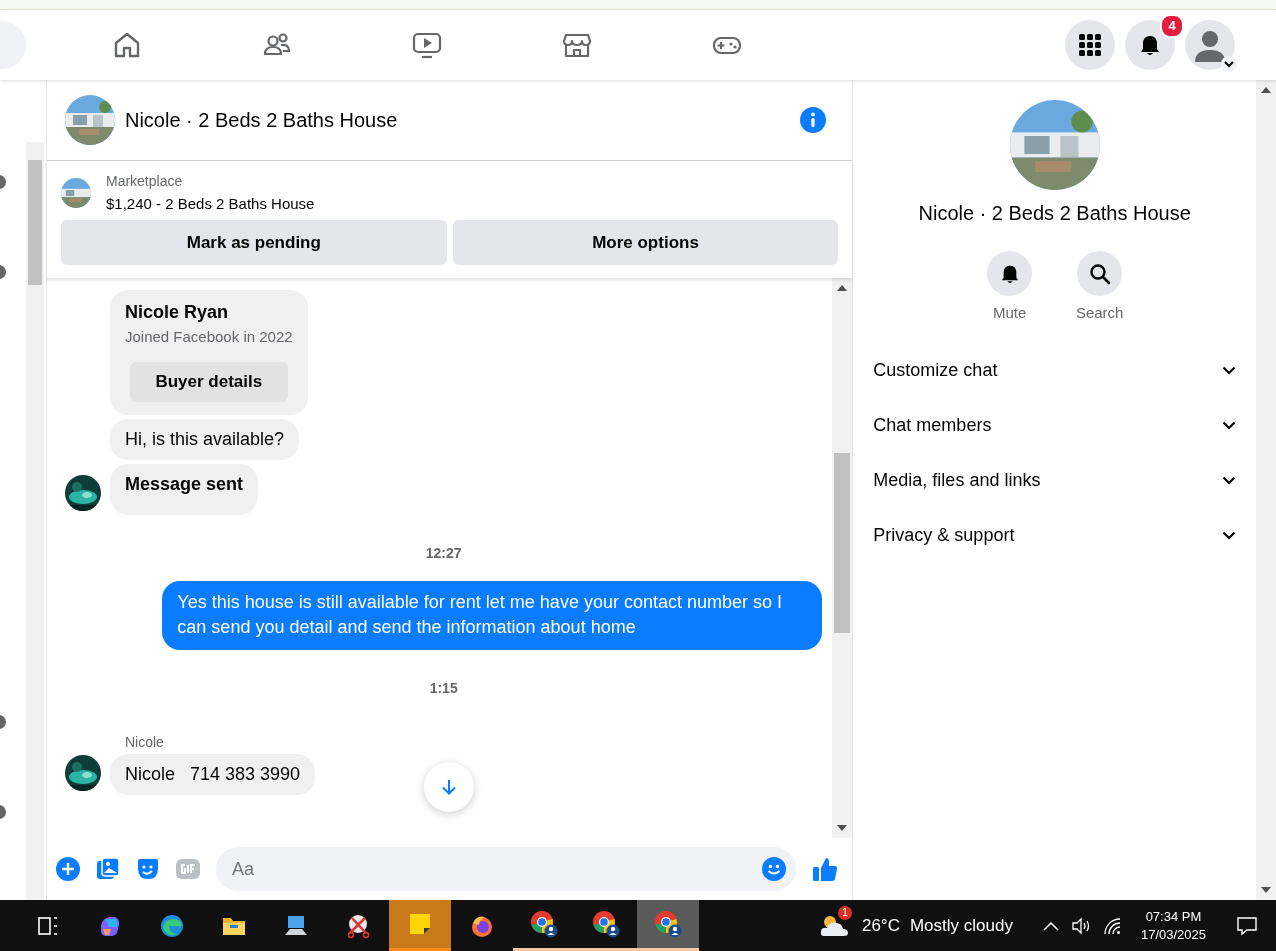 This screenshot has height=951, width=1276. I want to click on section-row: Privacy & support, so click(1055, 535).